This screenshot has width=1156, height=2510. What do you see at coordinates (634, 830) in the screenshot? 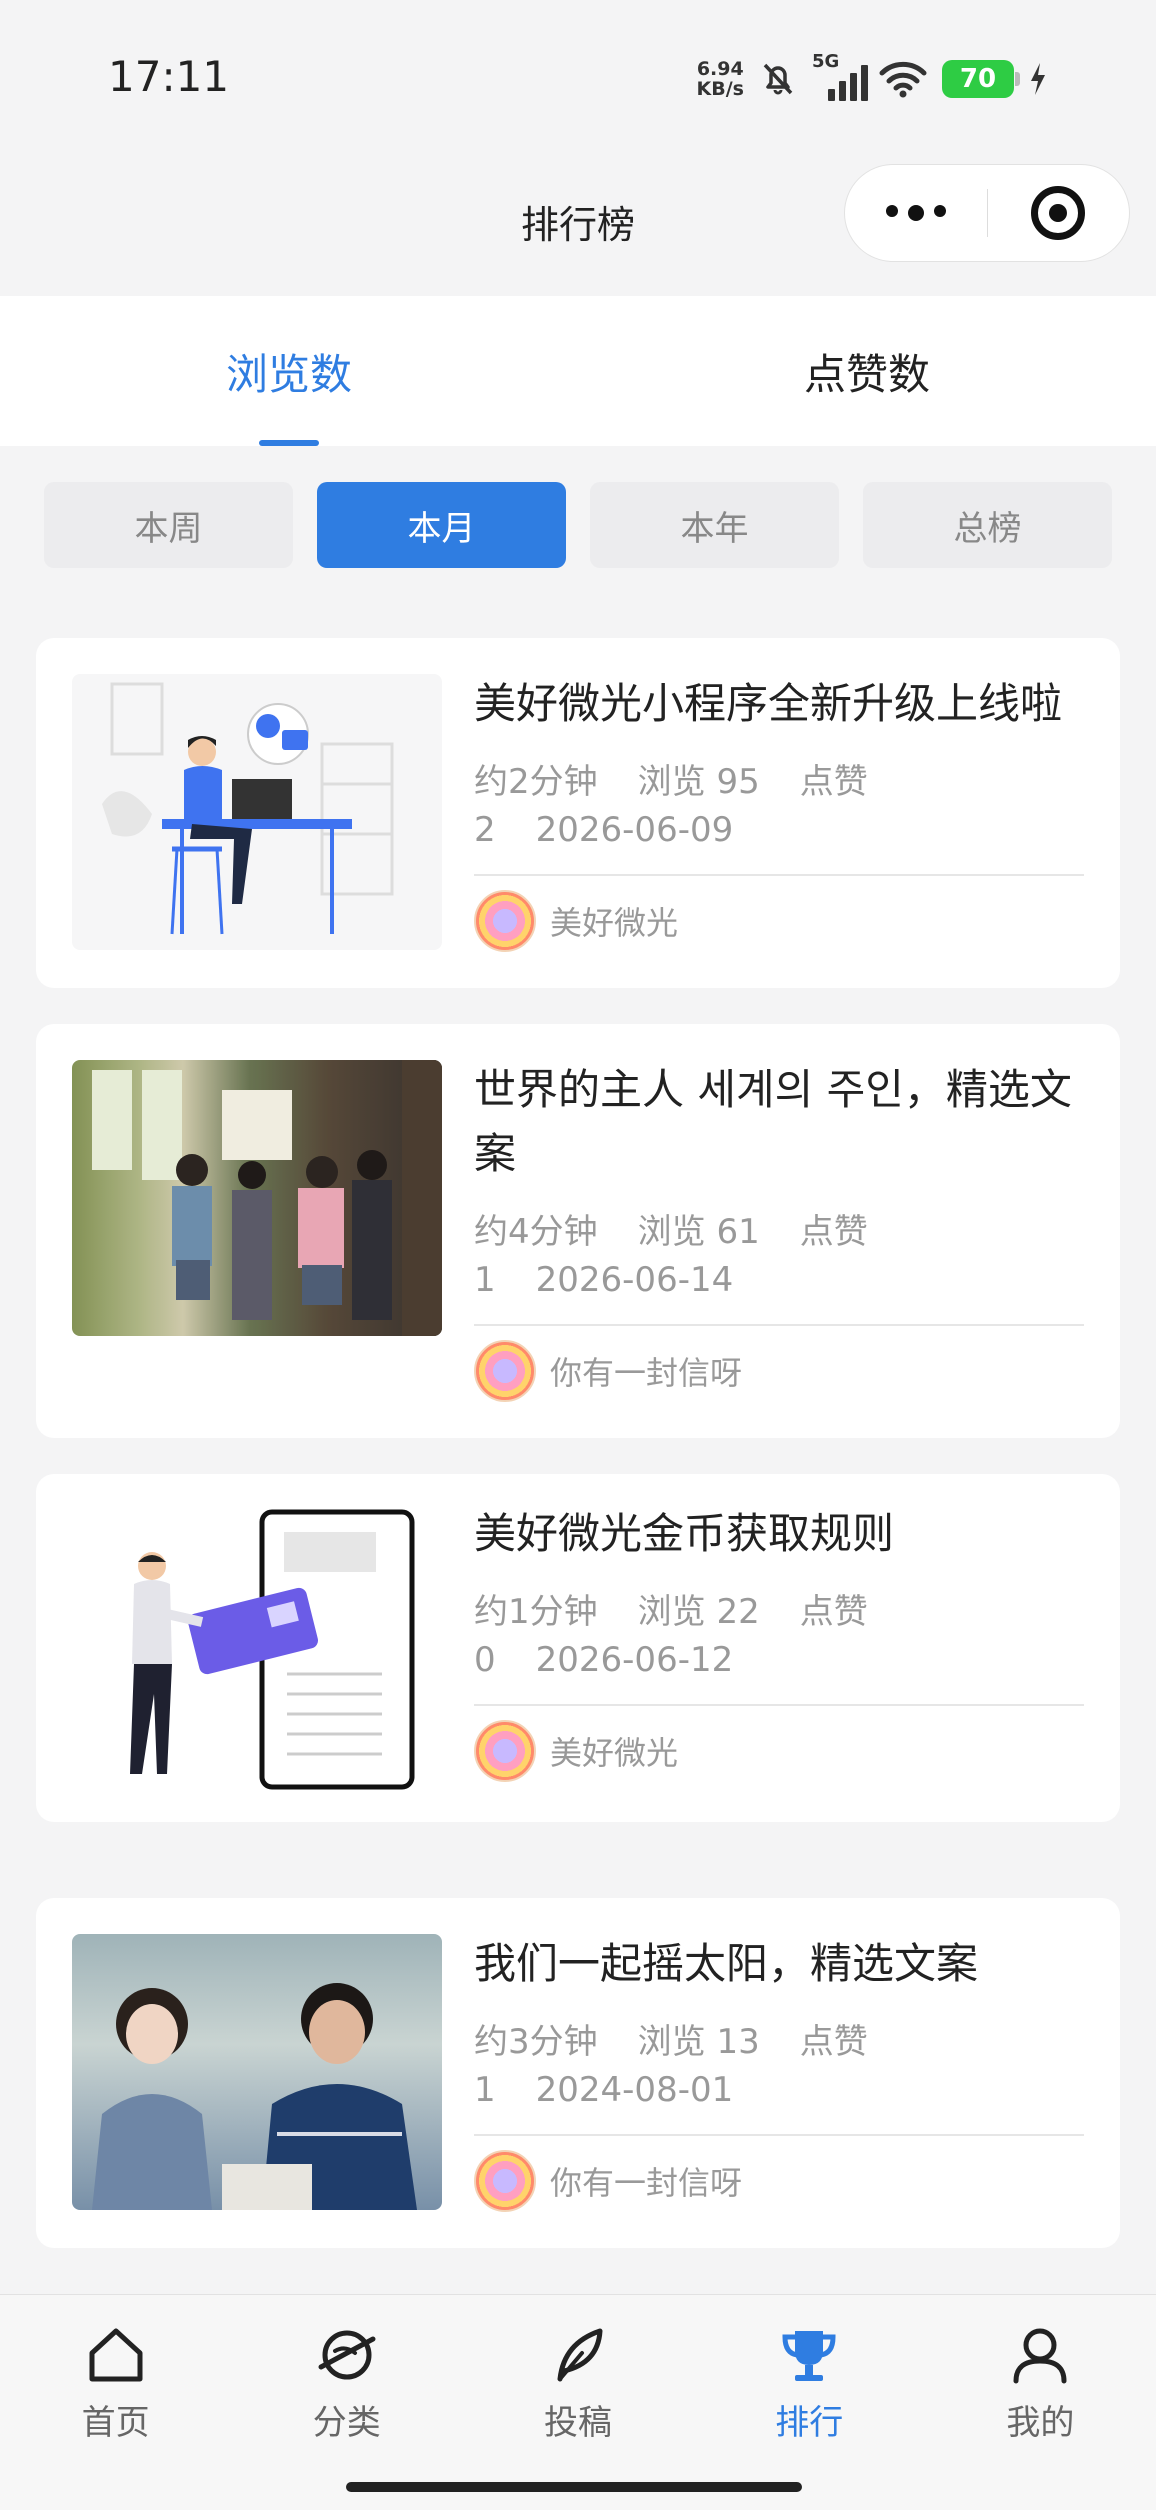
I see `publish-date: 2026-06-09` at bounding box center [634, 830].